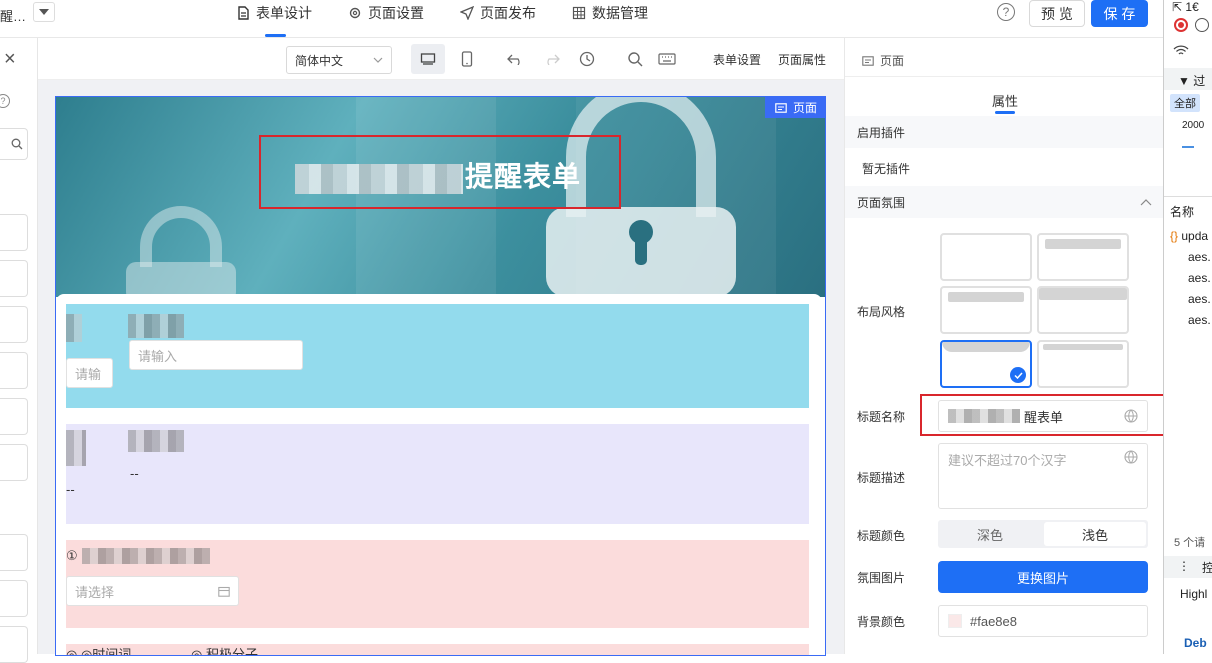 This screenshot has width=1212, height=663. What do you see at coordinates (667, 59) in the screenshot?
I see `keyboard-button` at bounding box center [667, 59].